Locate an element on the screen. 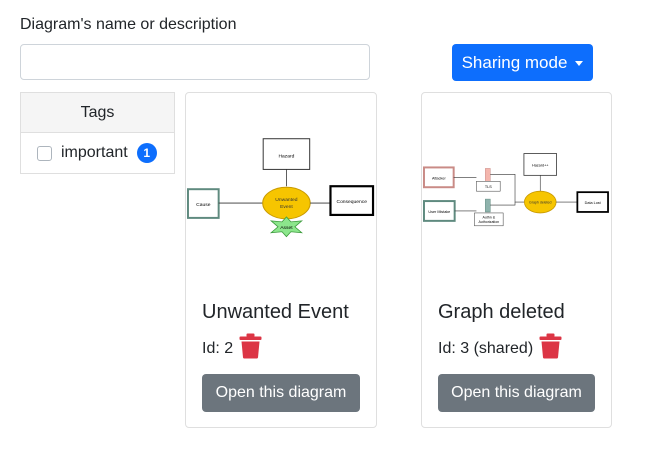  sharing-mode-label: Sharing mode is located at coordinates (514, 62).